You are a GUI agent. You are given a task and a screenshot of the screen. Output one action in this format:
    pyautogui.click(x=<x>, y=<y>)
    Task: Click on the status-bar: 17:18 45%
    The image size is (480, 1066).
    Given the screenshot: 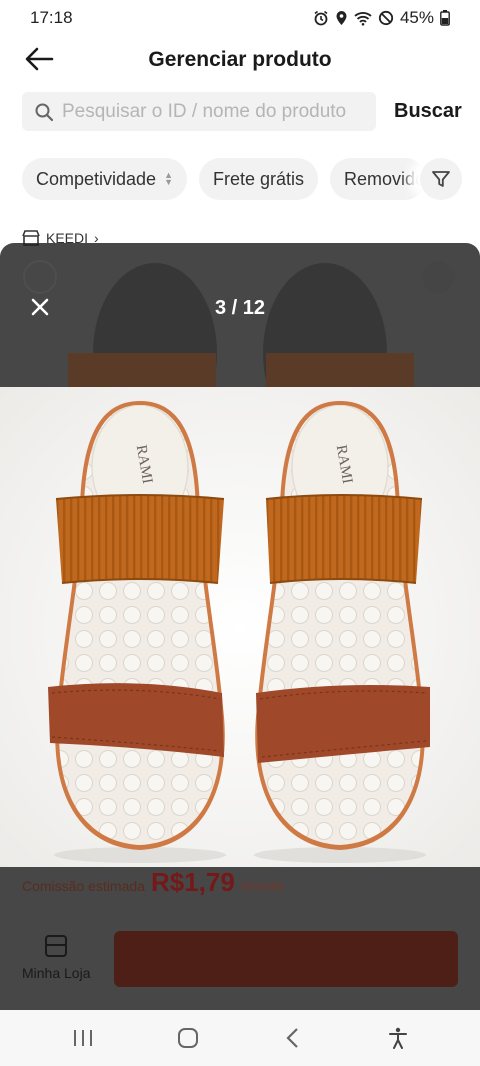 What is the action you would take?
    pyautogui.click(x=240, y=18)
    